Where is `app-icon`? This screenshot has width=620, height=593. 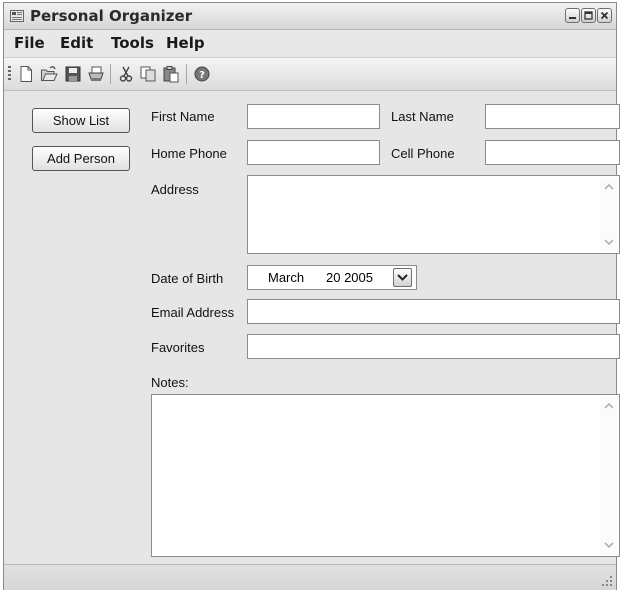 app-icon is located at coordinates (17, 16).